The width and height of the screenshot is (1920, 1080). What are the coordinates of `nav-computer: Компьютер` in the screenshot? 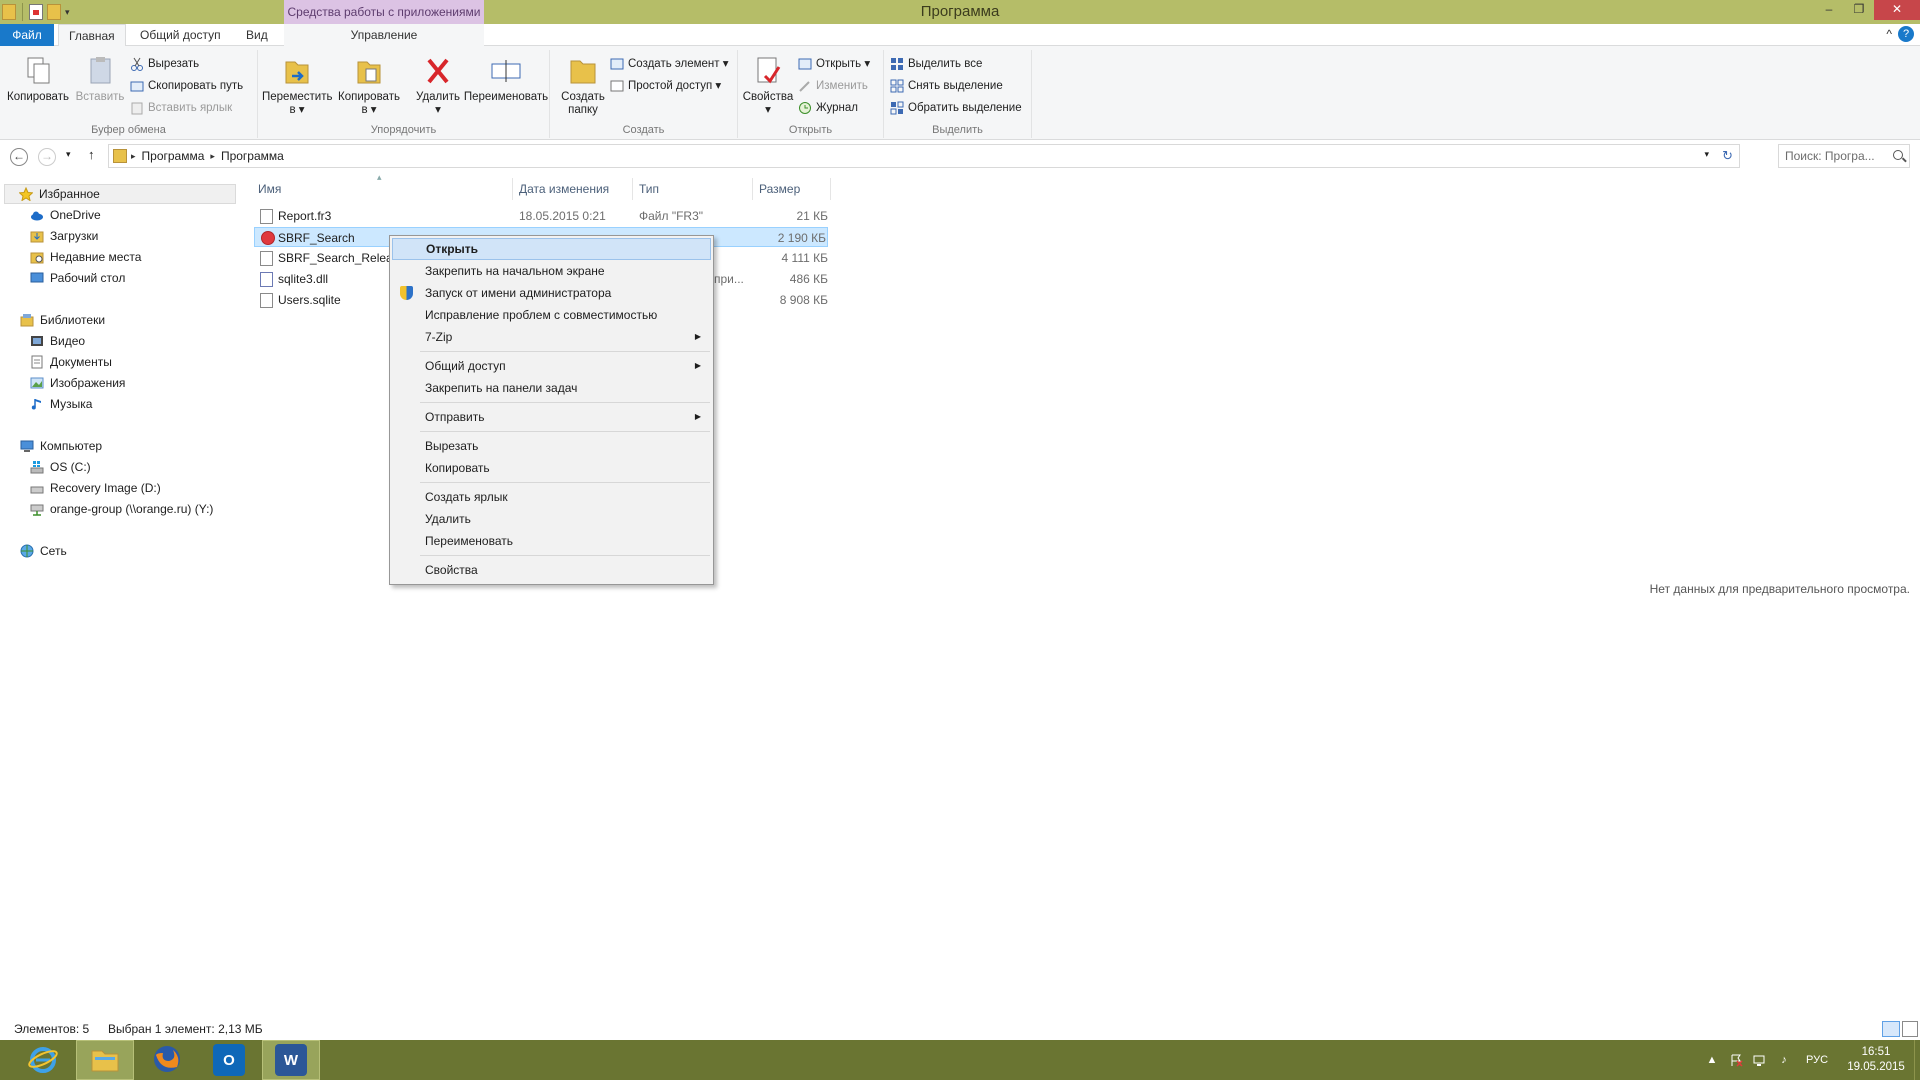 It's located at (61, 446).